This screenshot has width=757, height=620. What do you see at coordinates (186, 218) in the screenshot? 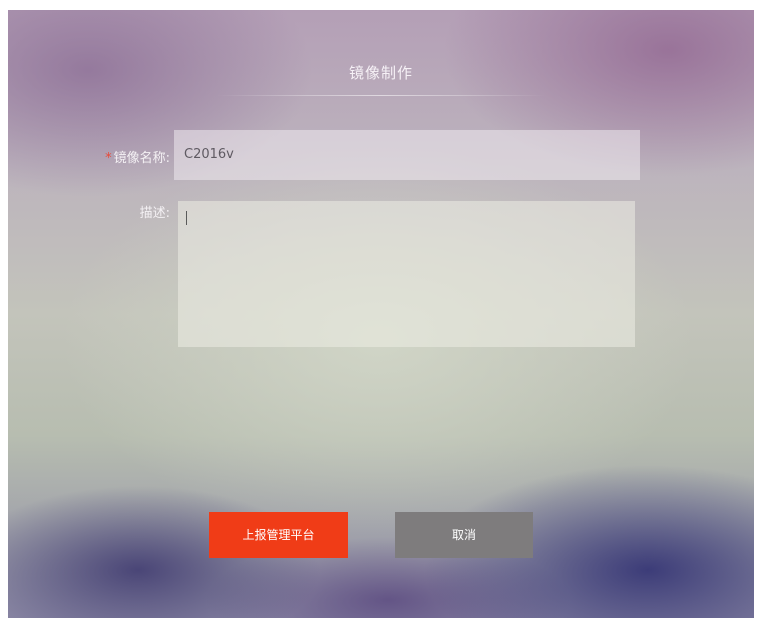
I see `text-caret` at bounding box center [186, 218].